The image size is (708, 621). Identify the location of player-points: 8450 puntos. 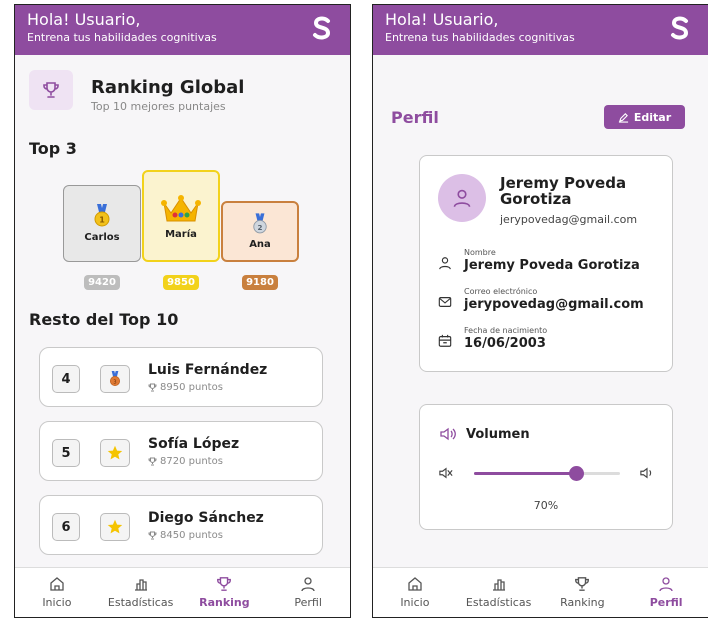
(185, 535).